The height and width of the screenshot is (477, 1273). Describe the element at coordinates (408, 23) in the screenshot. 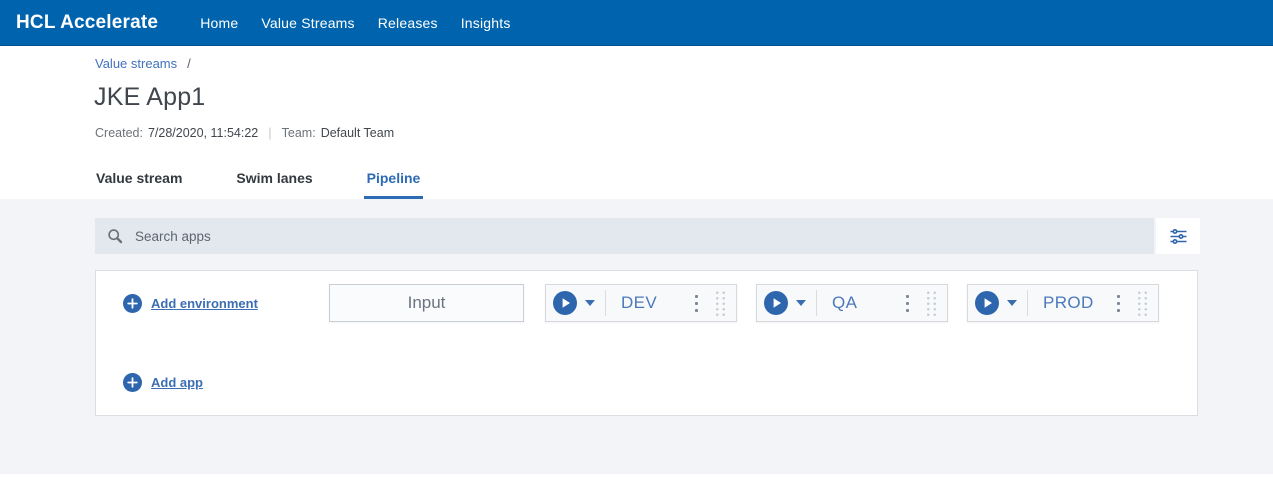

I see `nav-item-releases: Releases` at that location.